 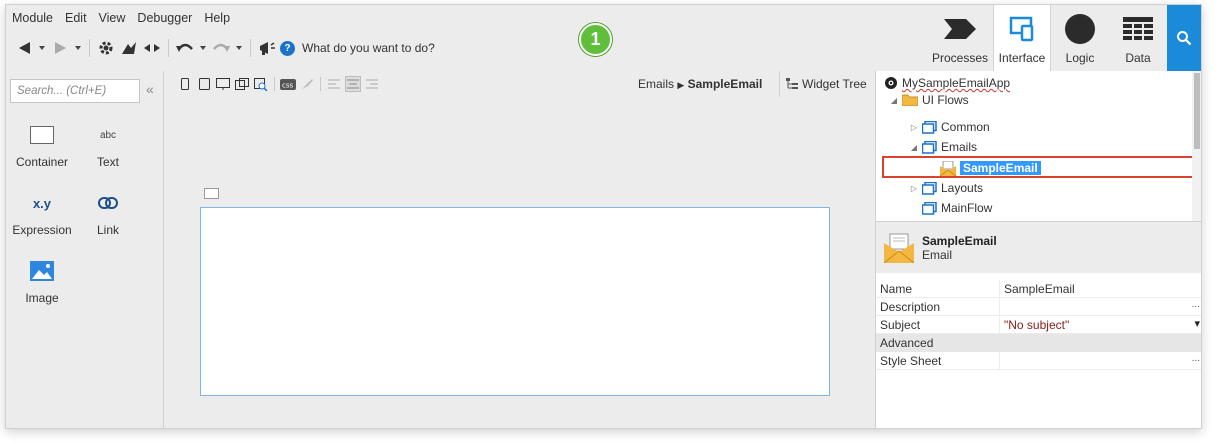 What do you see at coordinates (152, 48) in the screenshot?
I see `compare-icon` at bounding box center [152, 48].